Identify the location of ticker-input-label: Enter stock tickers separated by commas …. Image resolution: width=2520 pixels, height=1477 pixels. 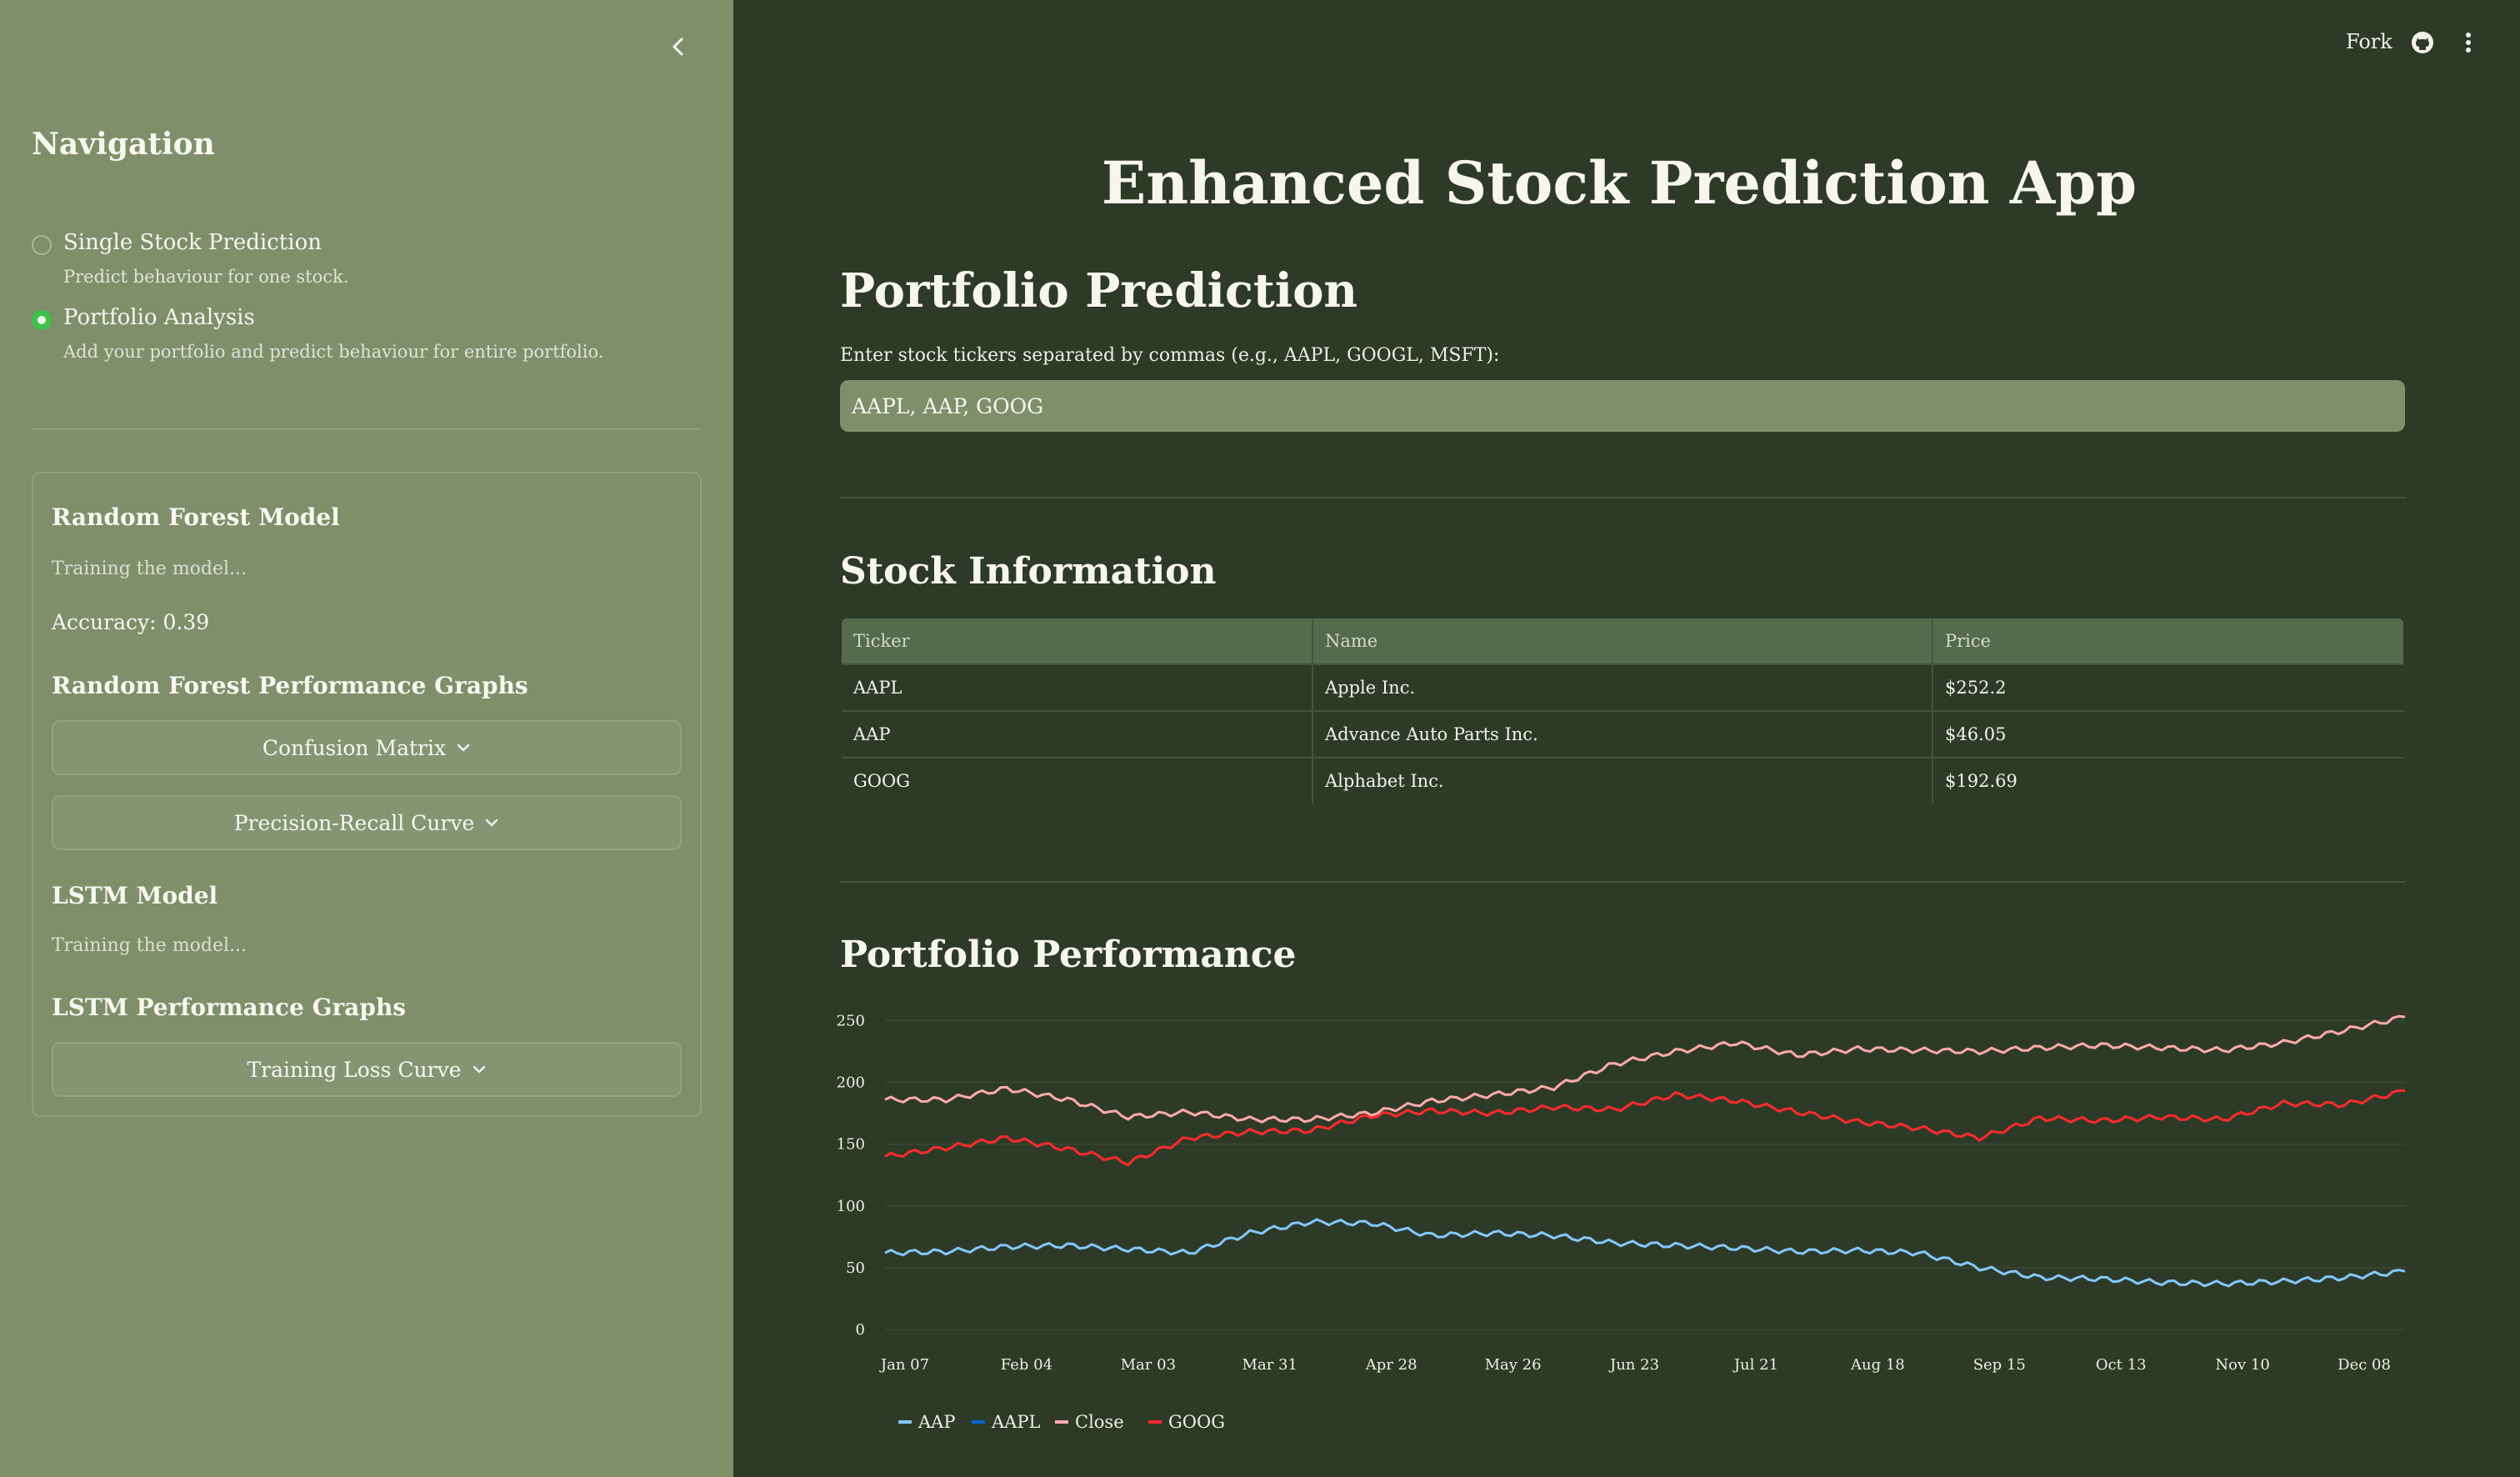
(1170, 355).